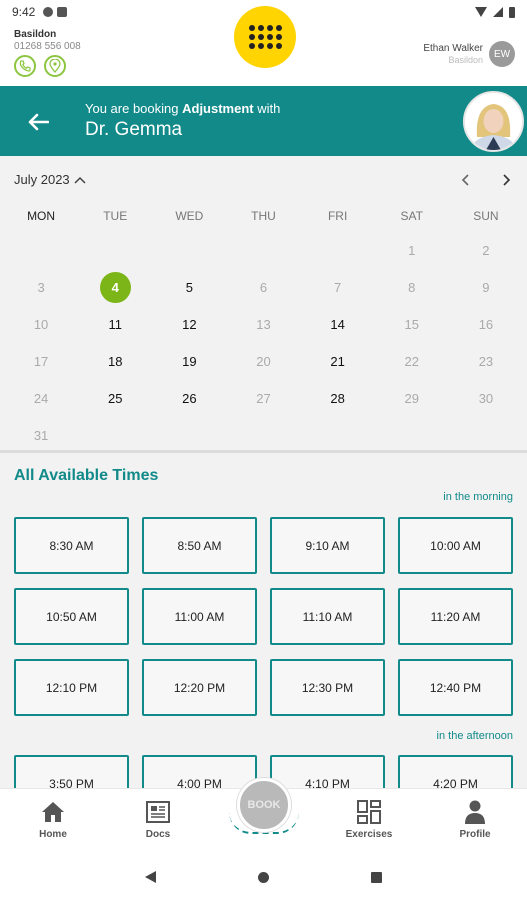 Image resolution: width=527 pixels, height=900 pixels. I want to click on sync-icon, so click(48, 12).